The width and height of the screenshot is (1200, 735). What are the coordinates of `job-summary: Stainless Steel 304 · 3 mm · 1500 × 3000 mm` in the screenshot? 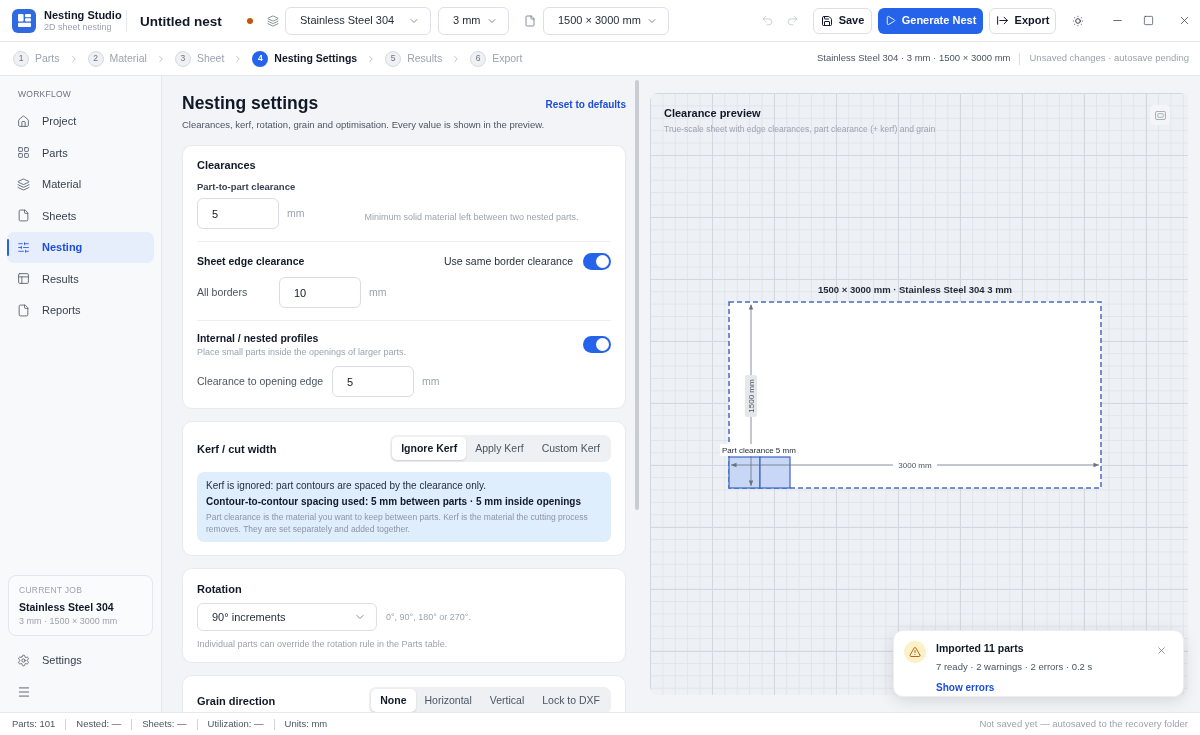 It's located at (913, 58).